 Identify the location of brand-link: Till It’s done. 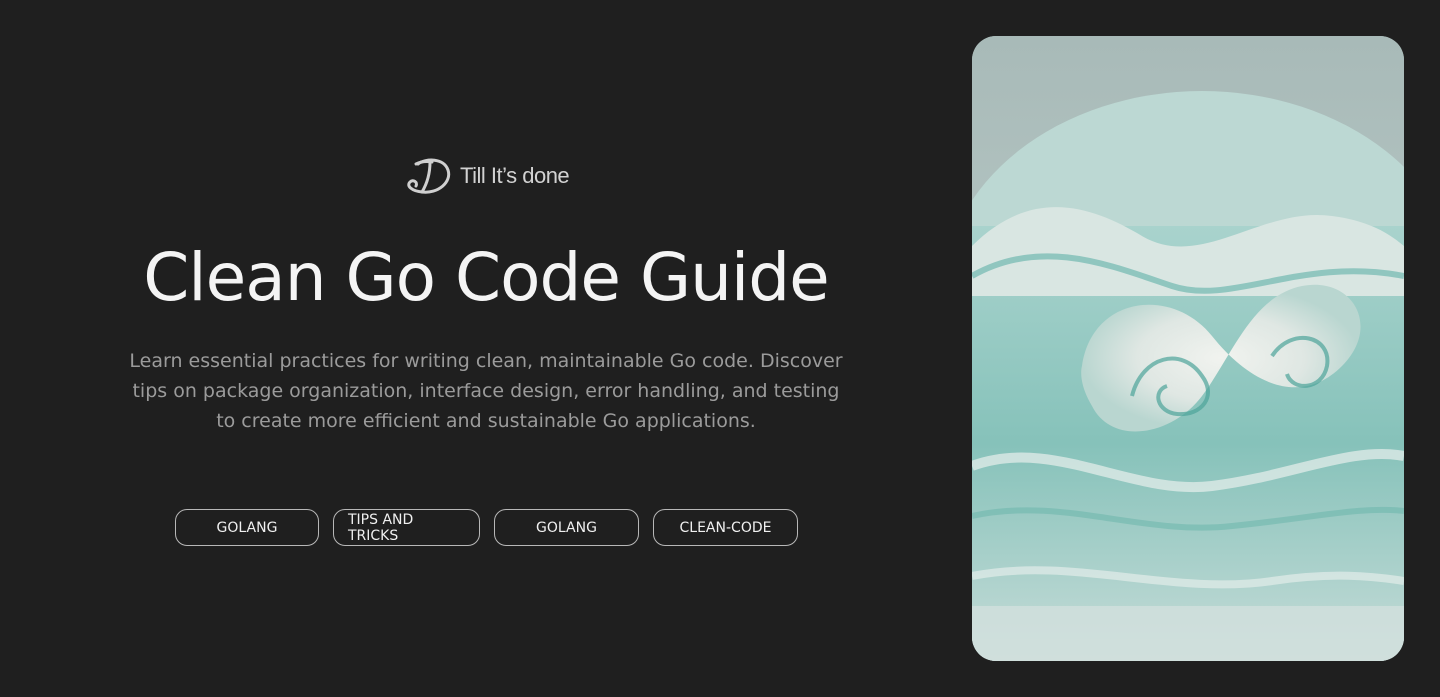
(487, 176).